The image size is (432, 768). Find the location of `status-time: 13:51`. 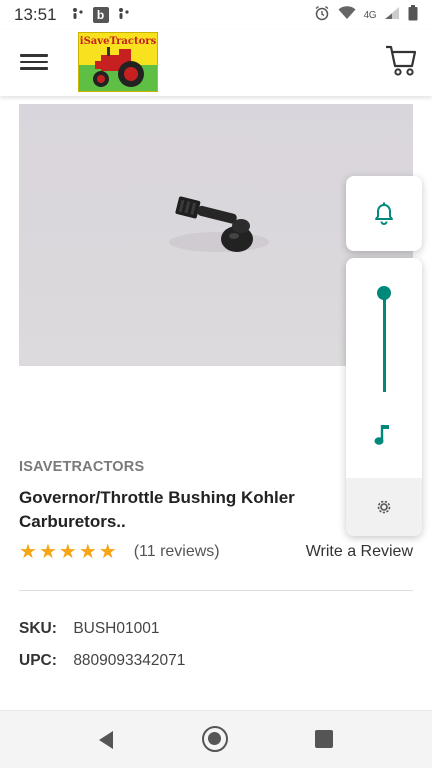

status-time: 13:51 is located at coordinates (35, 14).